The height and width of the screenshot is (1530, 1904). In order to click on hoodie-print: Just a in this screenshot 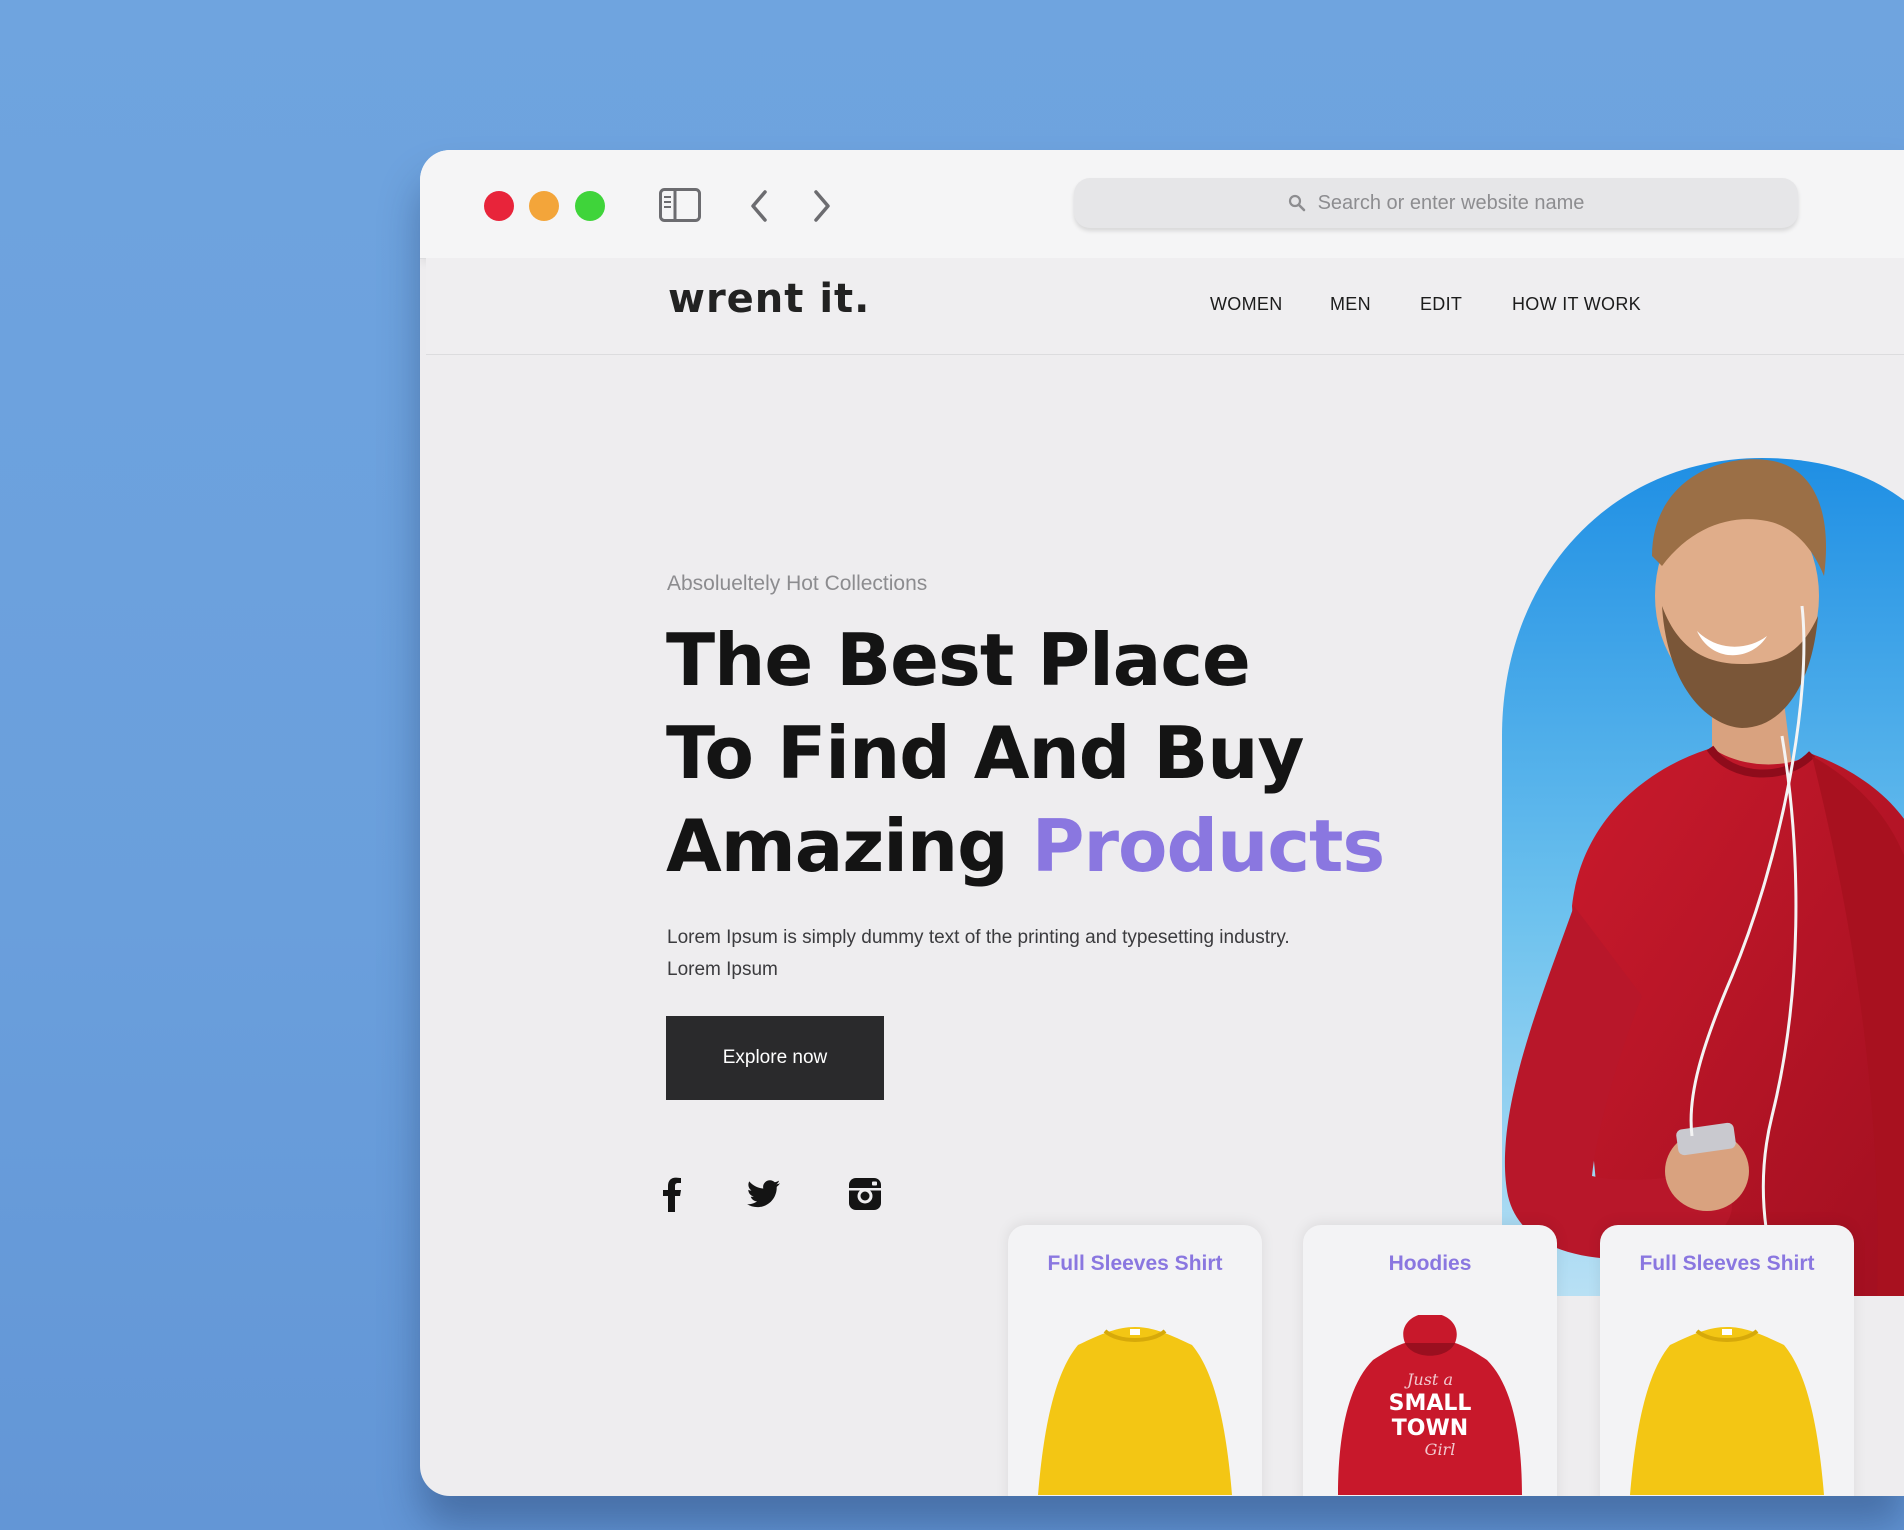, I will do `click(1428, 1379)`.